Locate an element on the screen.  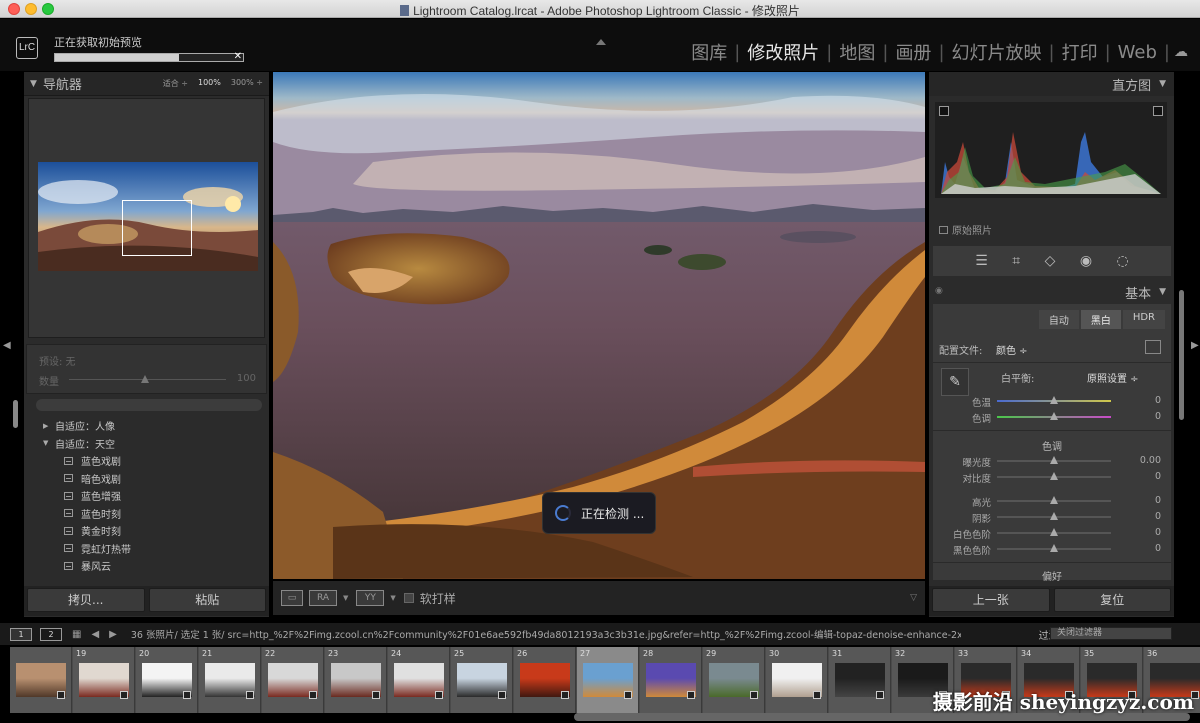
previous-button: 上一张 is located at coordinates (991, 600).